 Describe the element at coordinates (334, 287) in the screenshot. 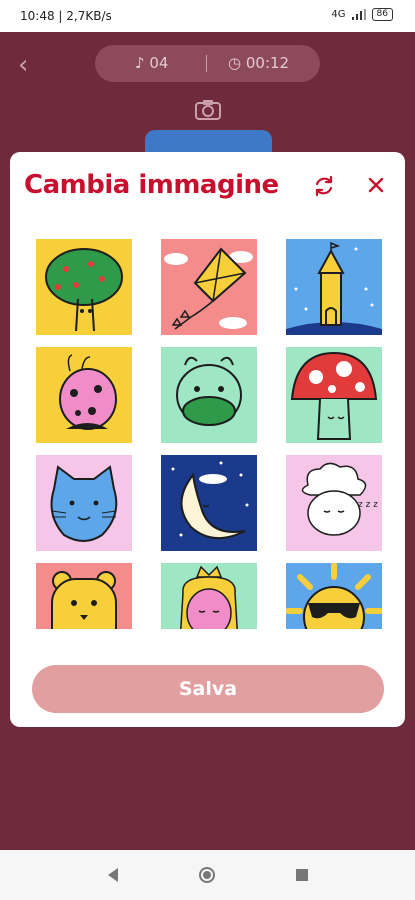

I see `image-tile-castle` at that location.